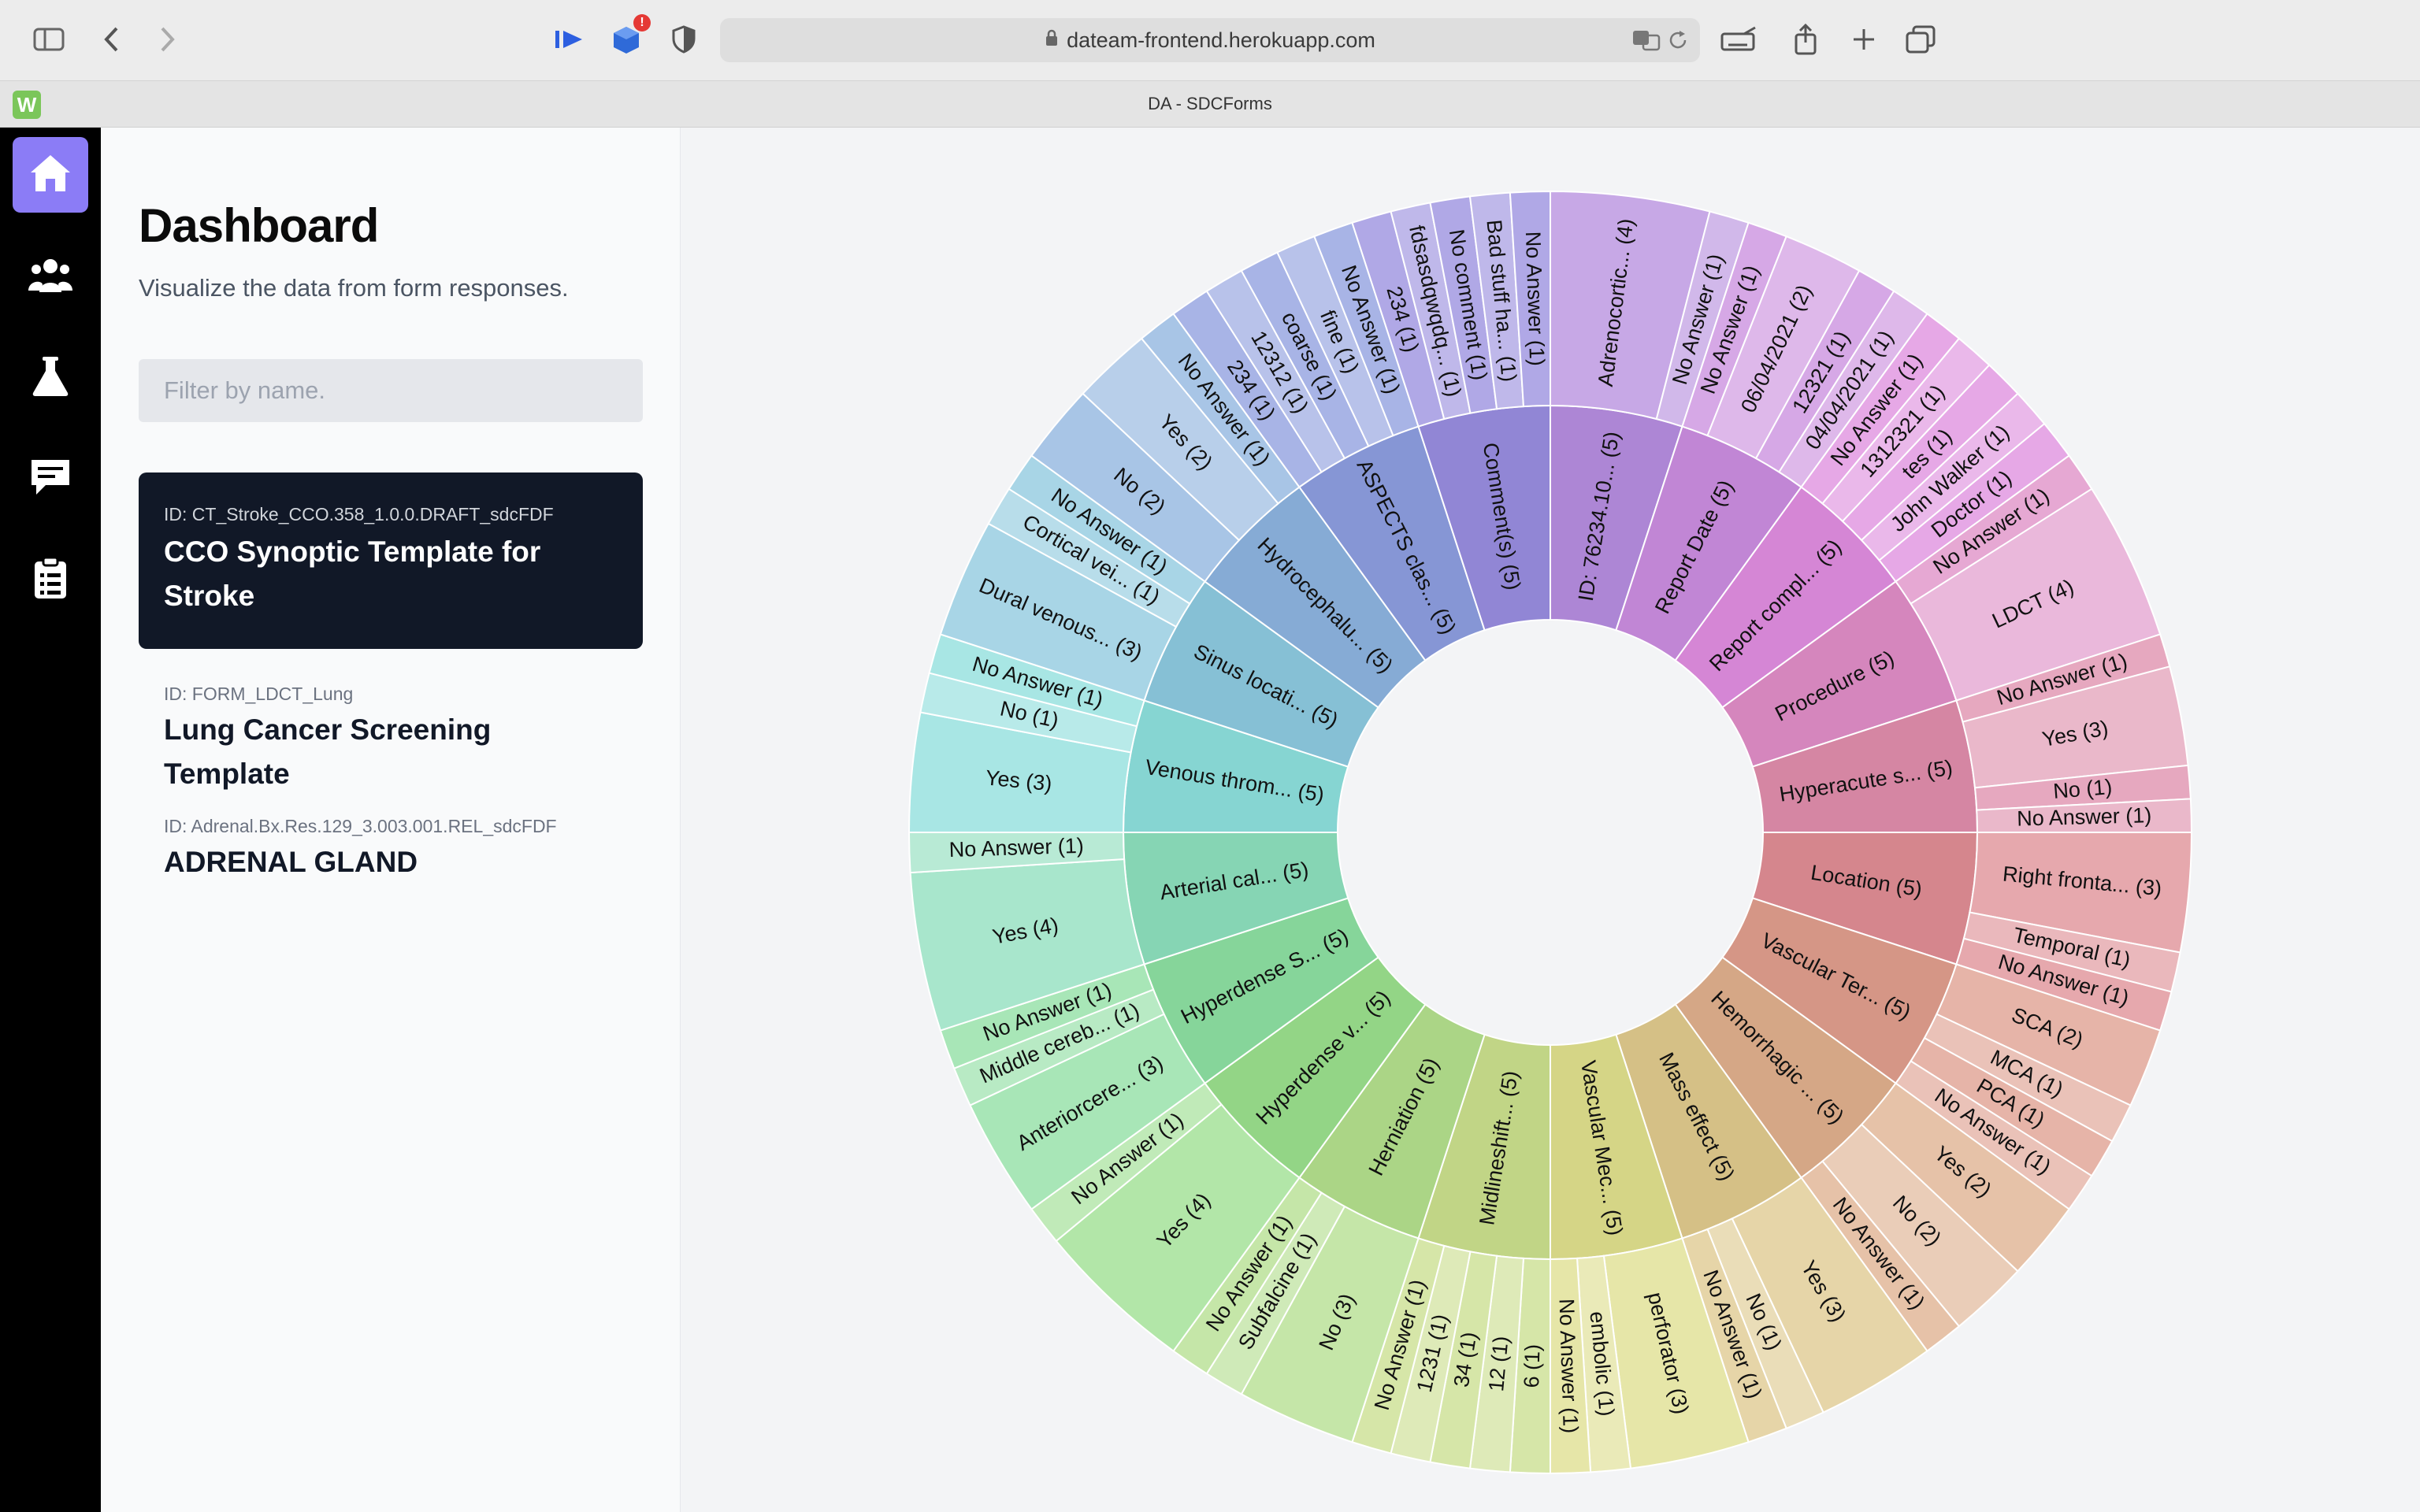  I want to click on flask-icon, so click(51, 378).